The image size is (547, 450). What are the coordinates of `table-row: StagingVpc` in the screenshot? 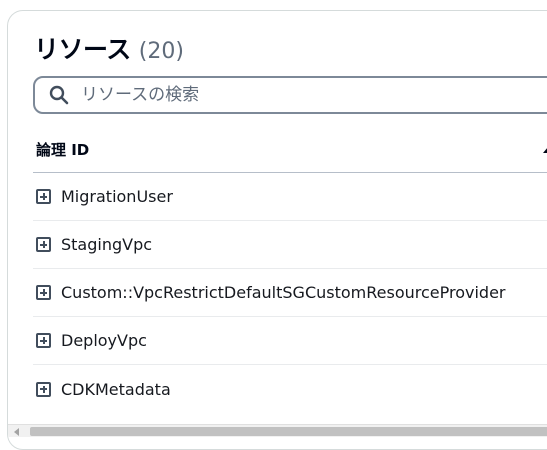 It's located at (290, 245).